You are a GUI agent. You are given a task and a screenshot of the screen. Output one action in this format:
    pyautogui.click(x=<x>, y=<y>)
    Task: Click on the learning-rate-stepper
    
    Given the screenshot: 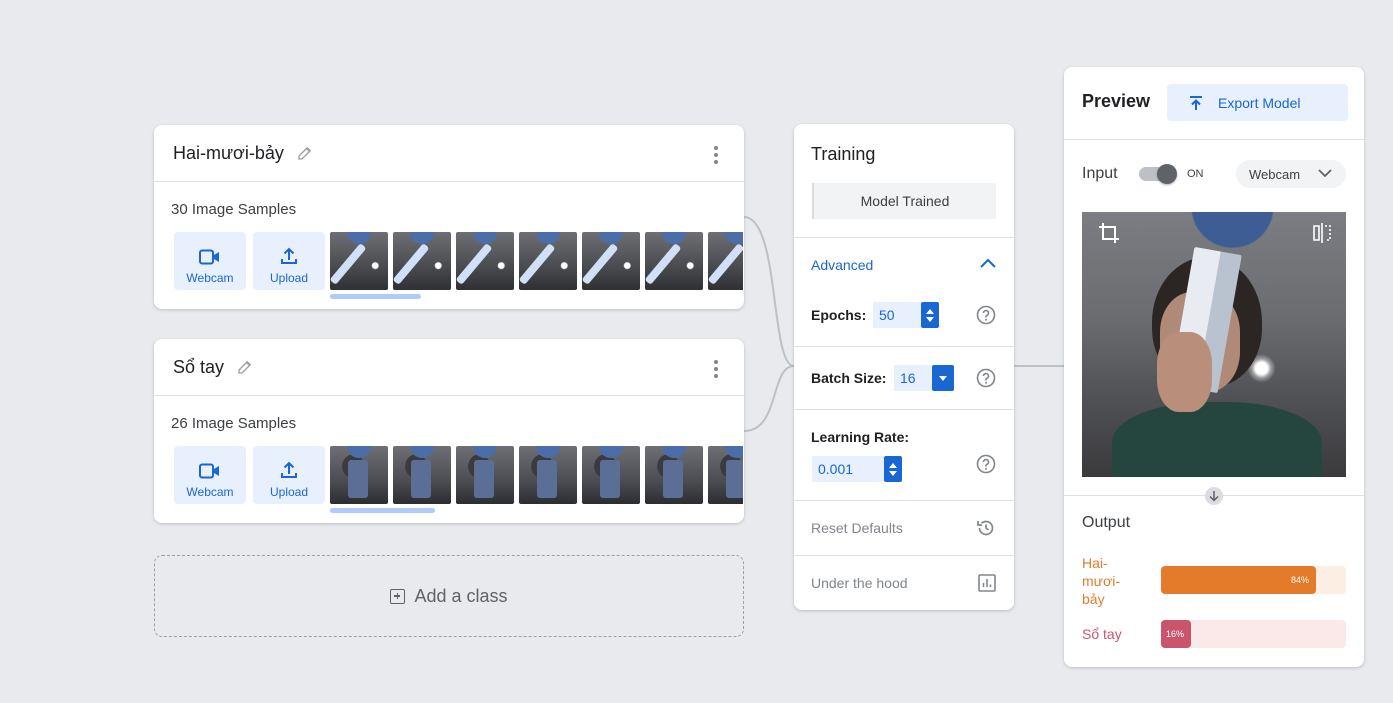 What is the action you would take?
    pyautogui.click(x=893, y=469)
    